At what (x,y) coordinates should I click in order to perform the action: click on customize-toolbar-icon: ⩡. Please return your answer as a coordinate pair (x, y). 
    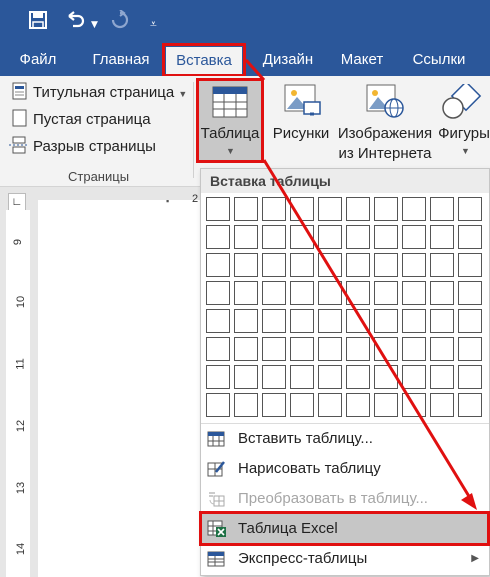
    Looking at the image, I should click on (153, 24).